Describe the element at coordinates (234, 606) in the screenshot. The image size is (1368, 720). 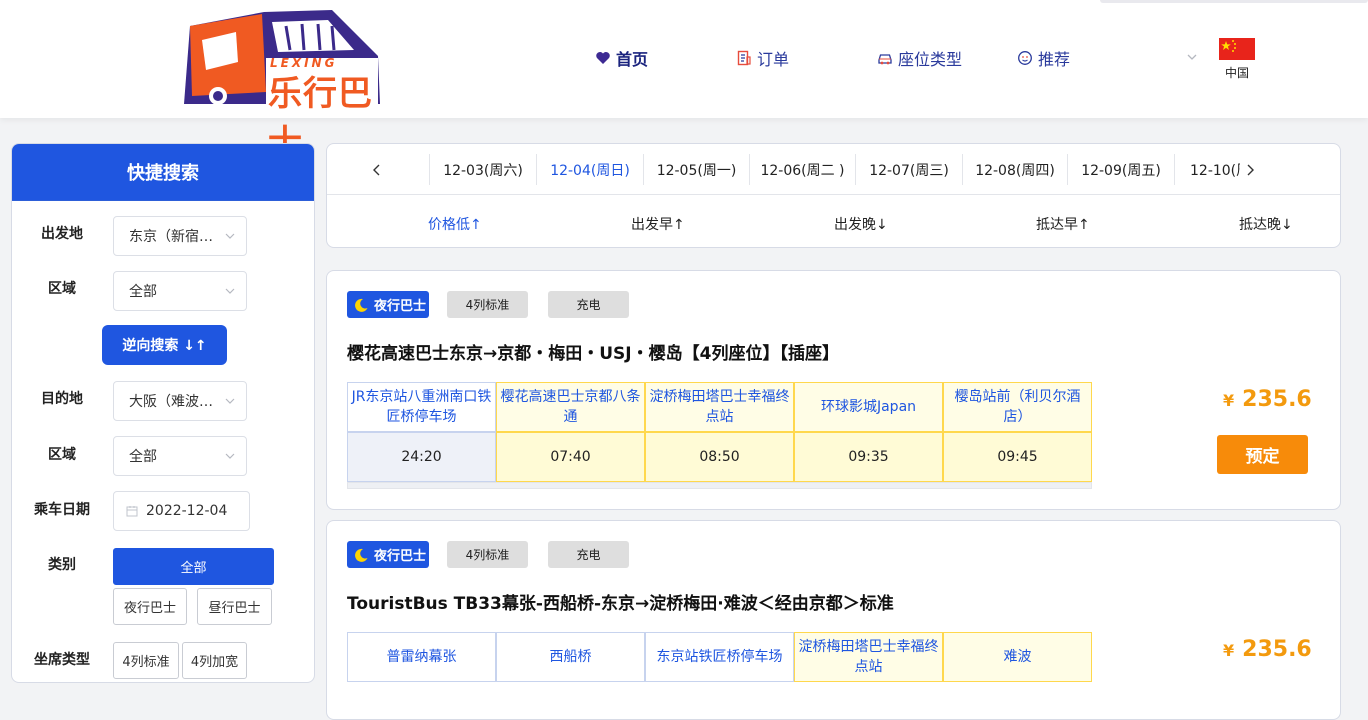
I see `category-day-option: 昼行巴士` at that location.